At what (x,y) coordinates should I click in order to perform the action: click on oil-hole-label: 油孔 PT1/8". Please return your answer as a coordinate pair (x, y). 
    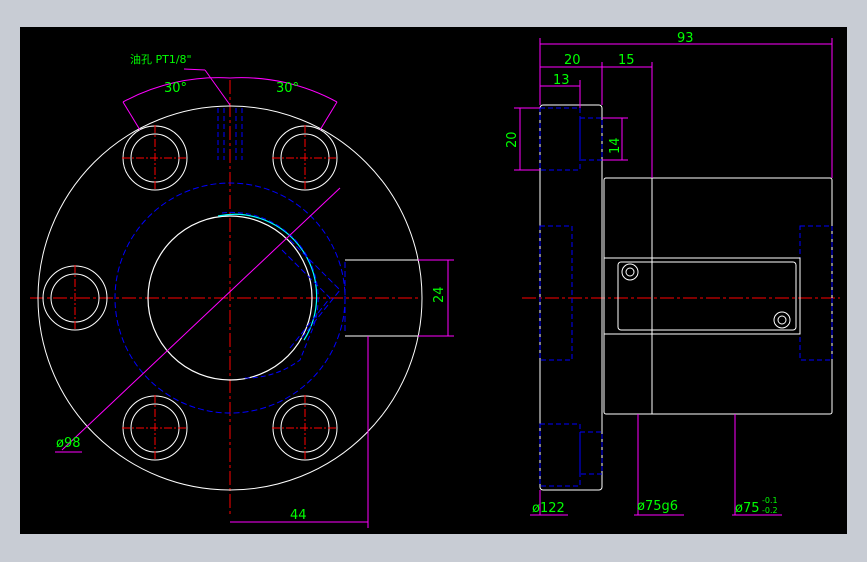
    Looking at the image, I should click on (161, 59).